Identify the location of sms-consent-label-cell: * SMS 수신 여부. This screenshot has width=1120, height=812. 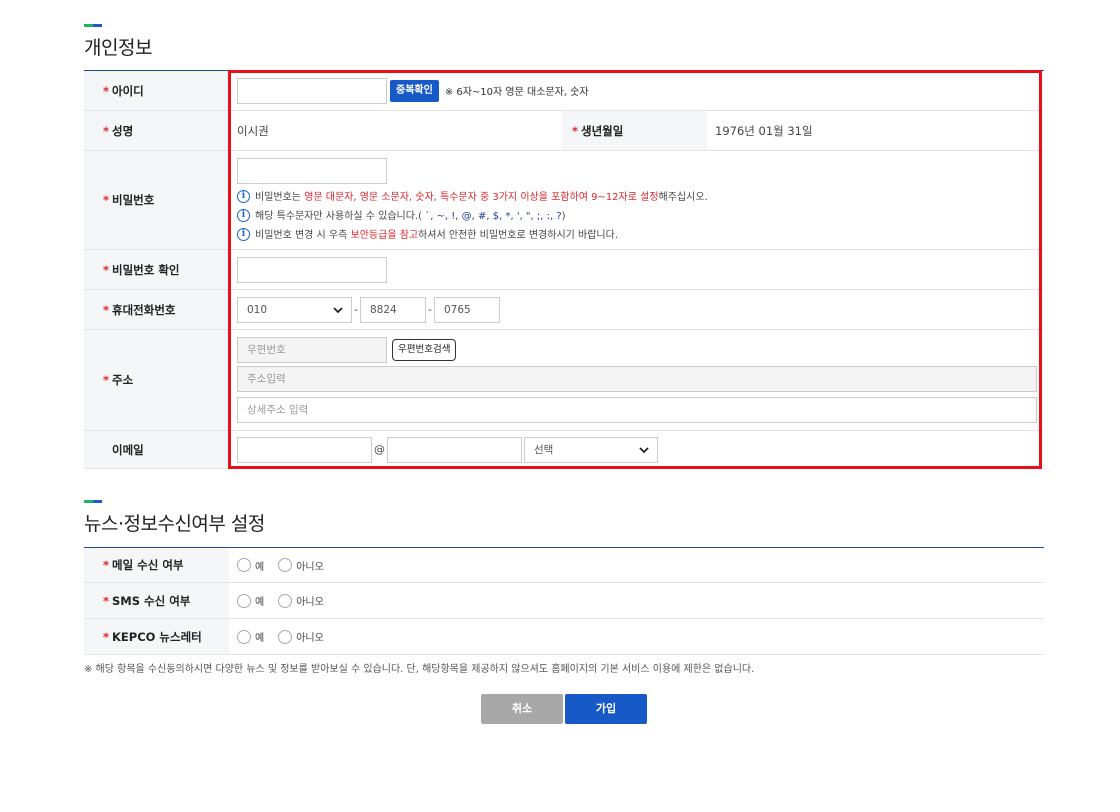
(156, 600).